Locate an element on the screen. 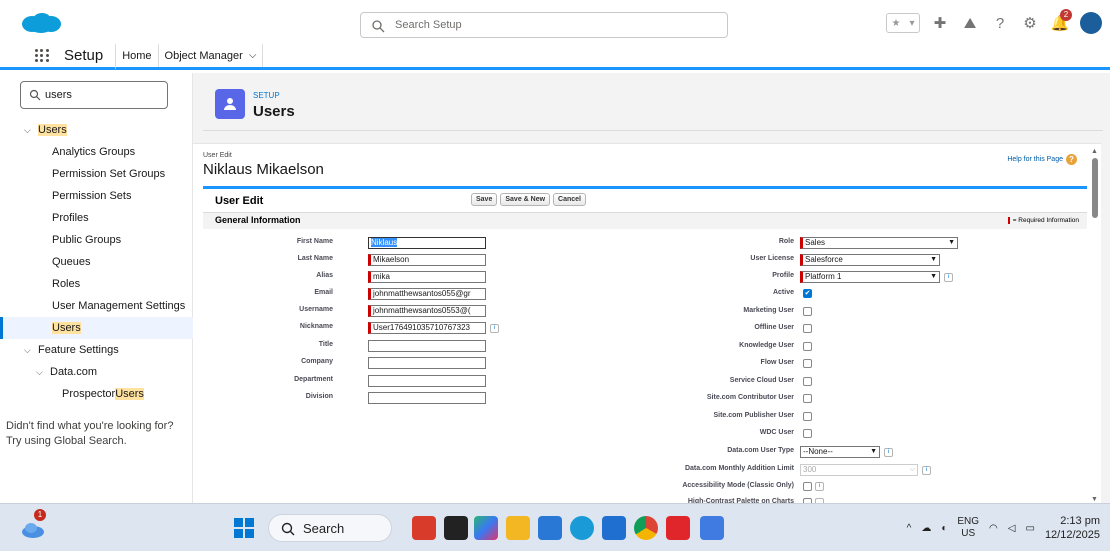 The width and height of the screenshot is (1110, 551). setup-search-input: Search Setup is located at coordinates (544, 25).